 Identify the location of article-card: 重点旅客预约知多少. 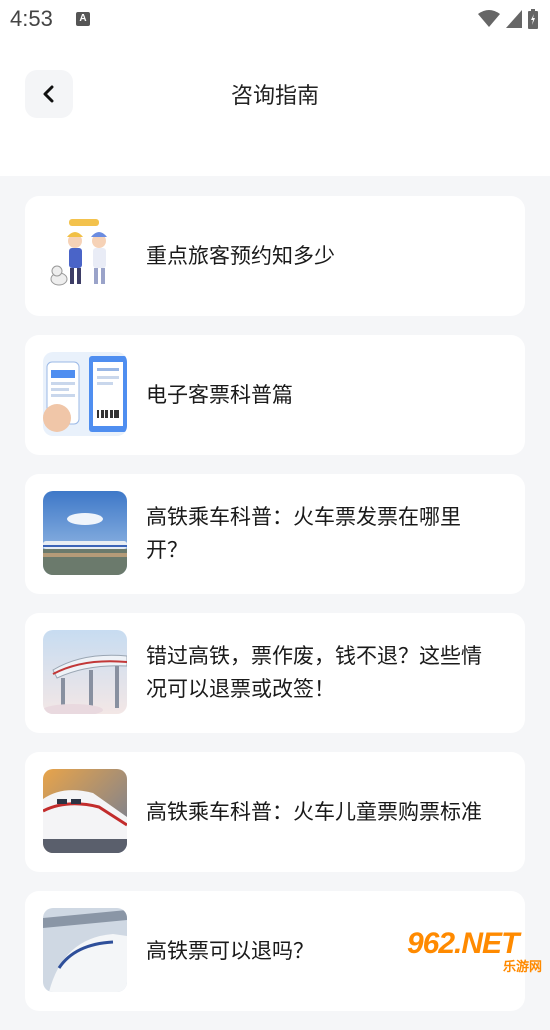
(275, 256).